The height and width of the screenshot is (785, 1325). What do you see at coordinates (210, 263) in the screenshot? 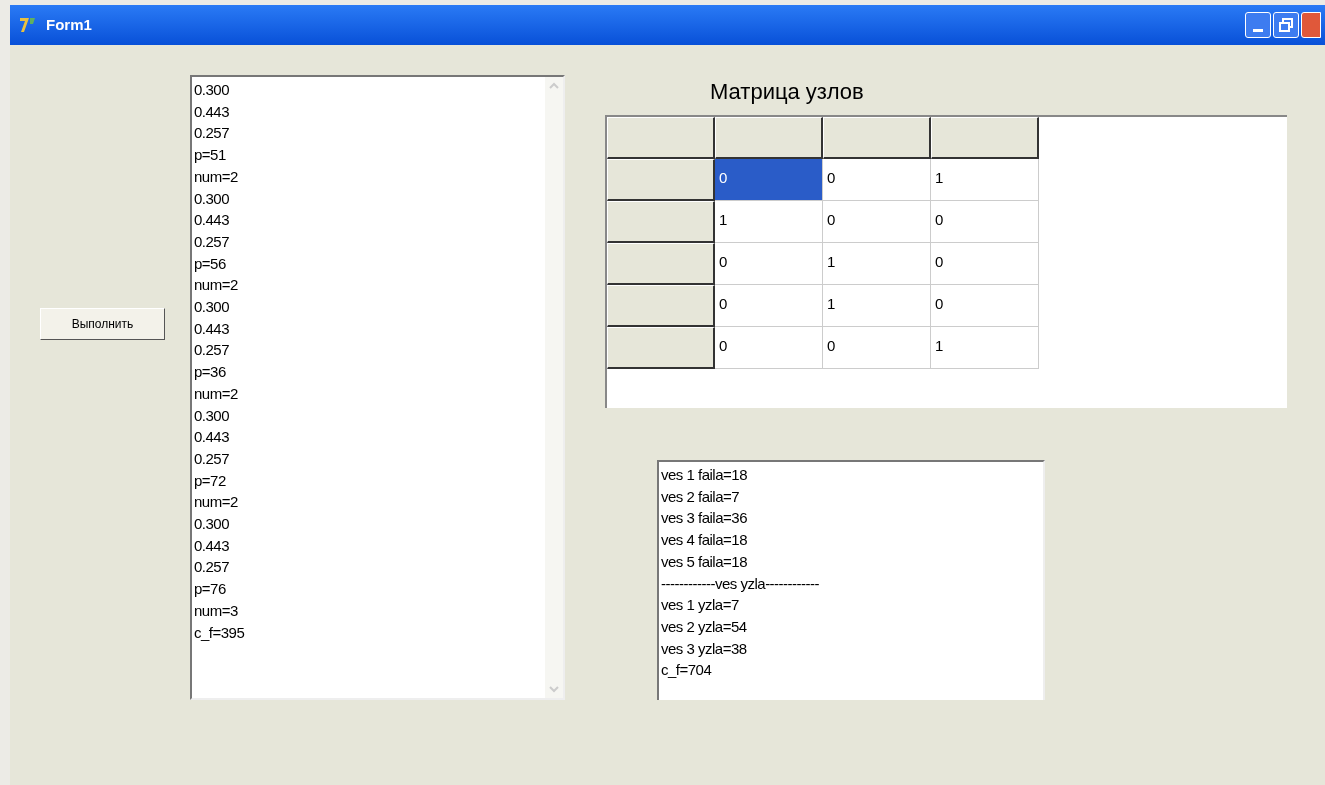
I see `memo-line: p=56` at bounding box center [210, 263].